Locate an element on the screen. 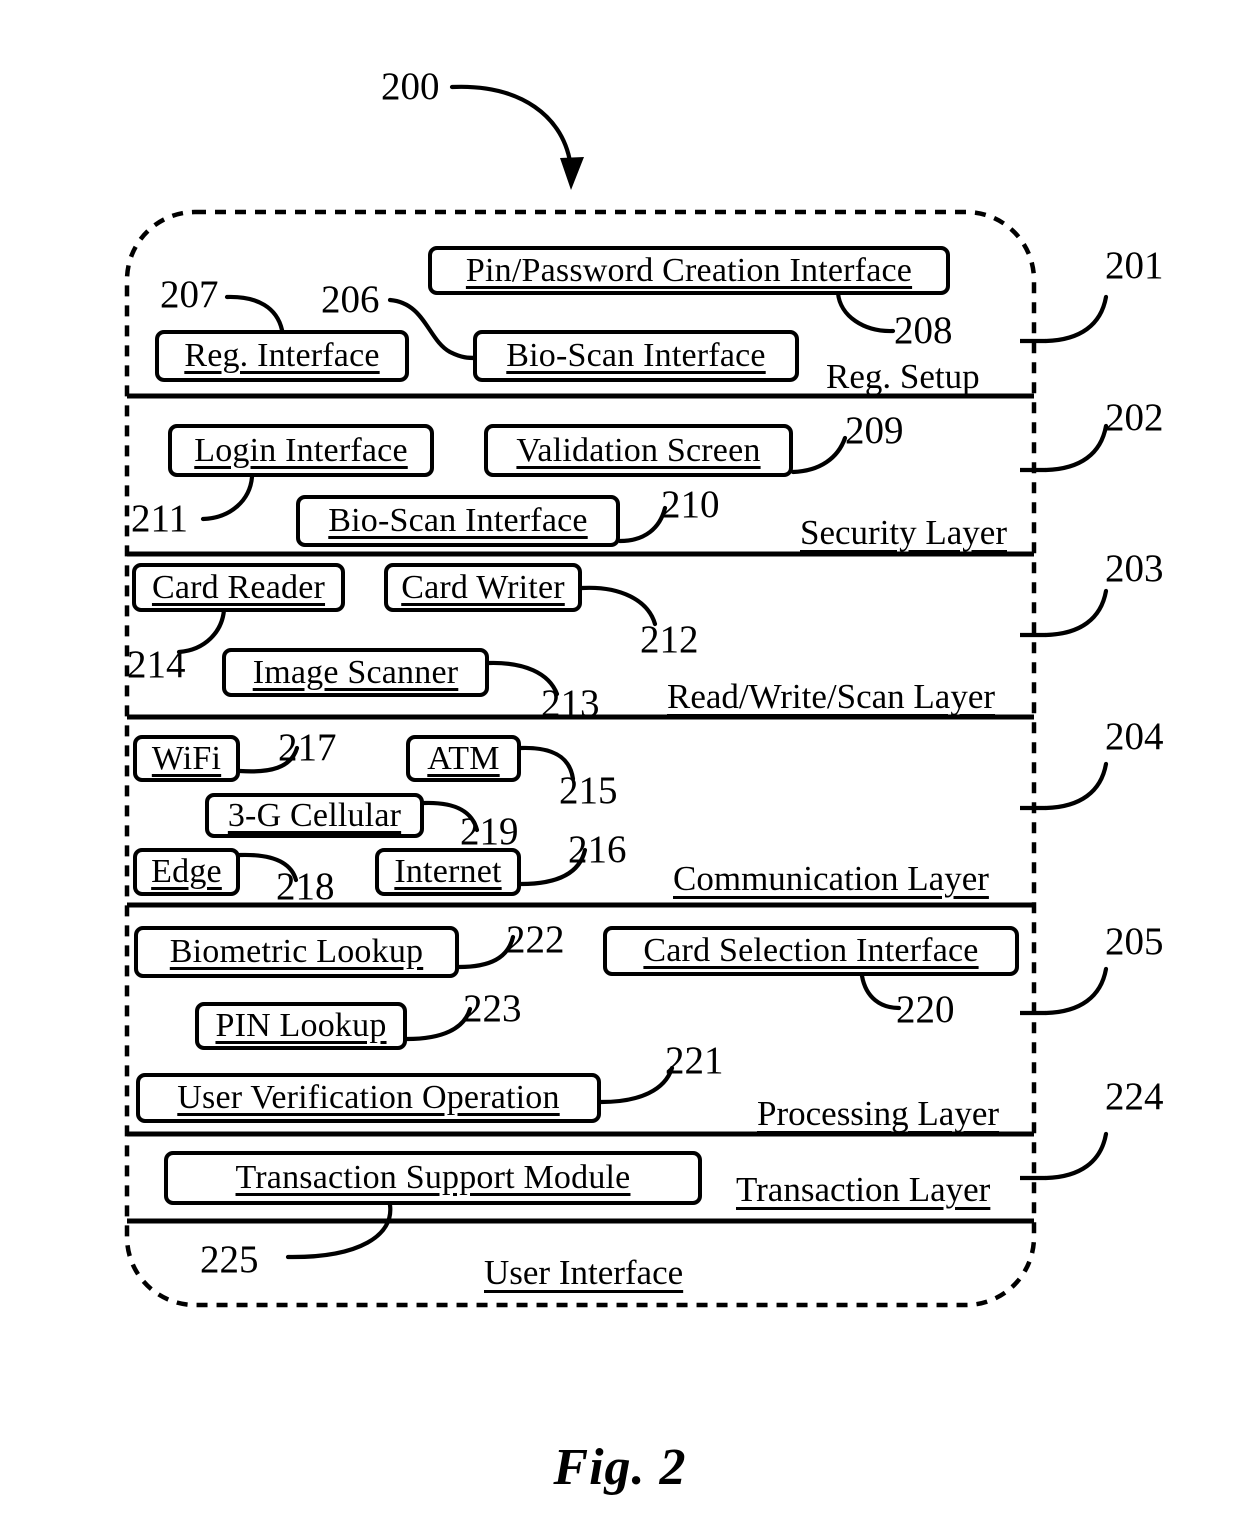  figure-caption: Fig. 2 is located at coordinates (620, 1467).